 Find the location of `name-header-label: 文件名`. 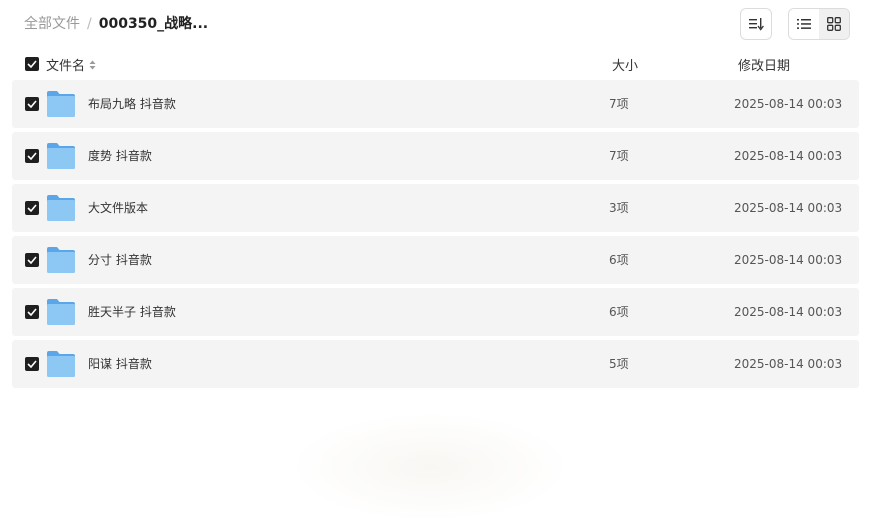

name-header-label: 文件名 is located at coordinates (66, 66).